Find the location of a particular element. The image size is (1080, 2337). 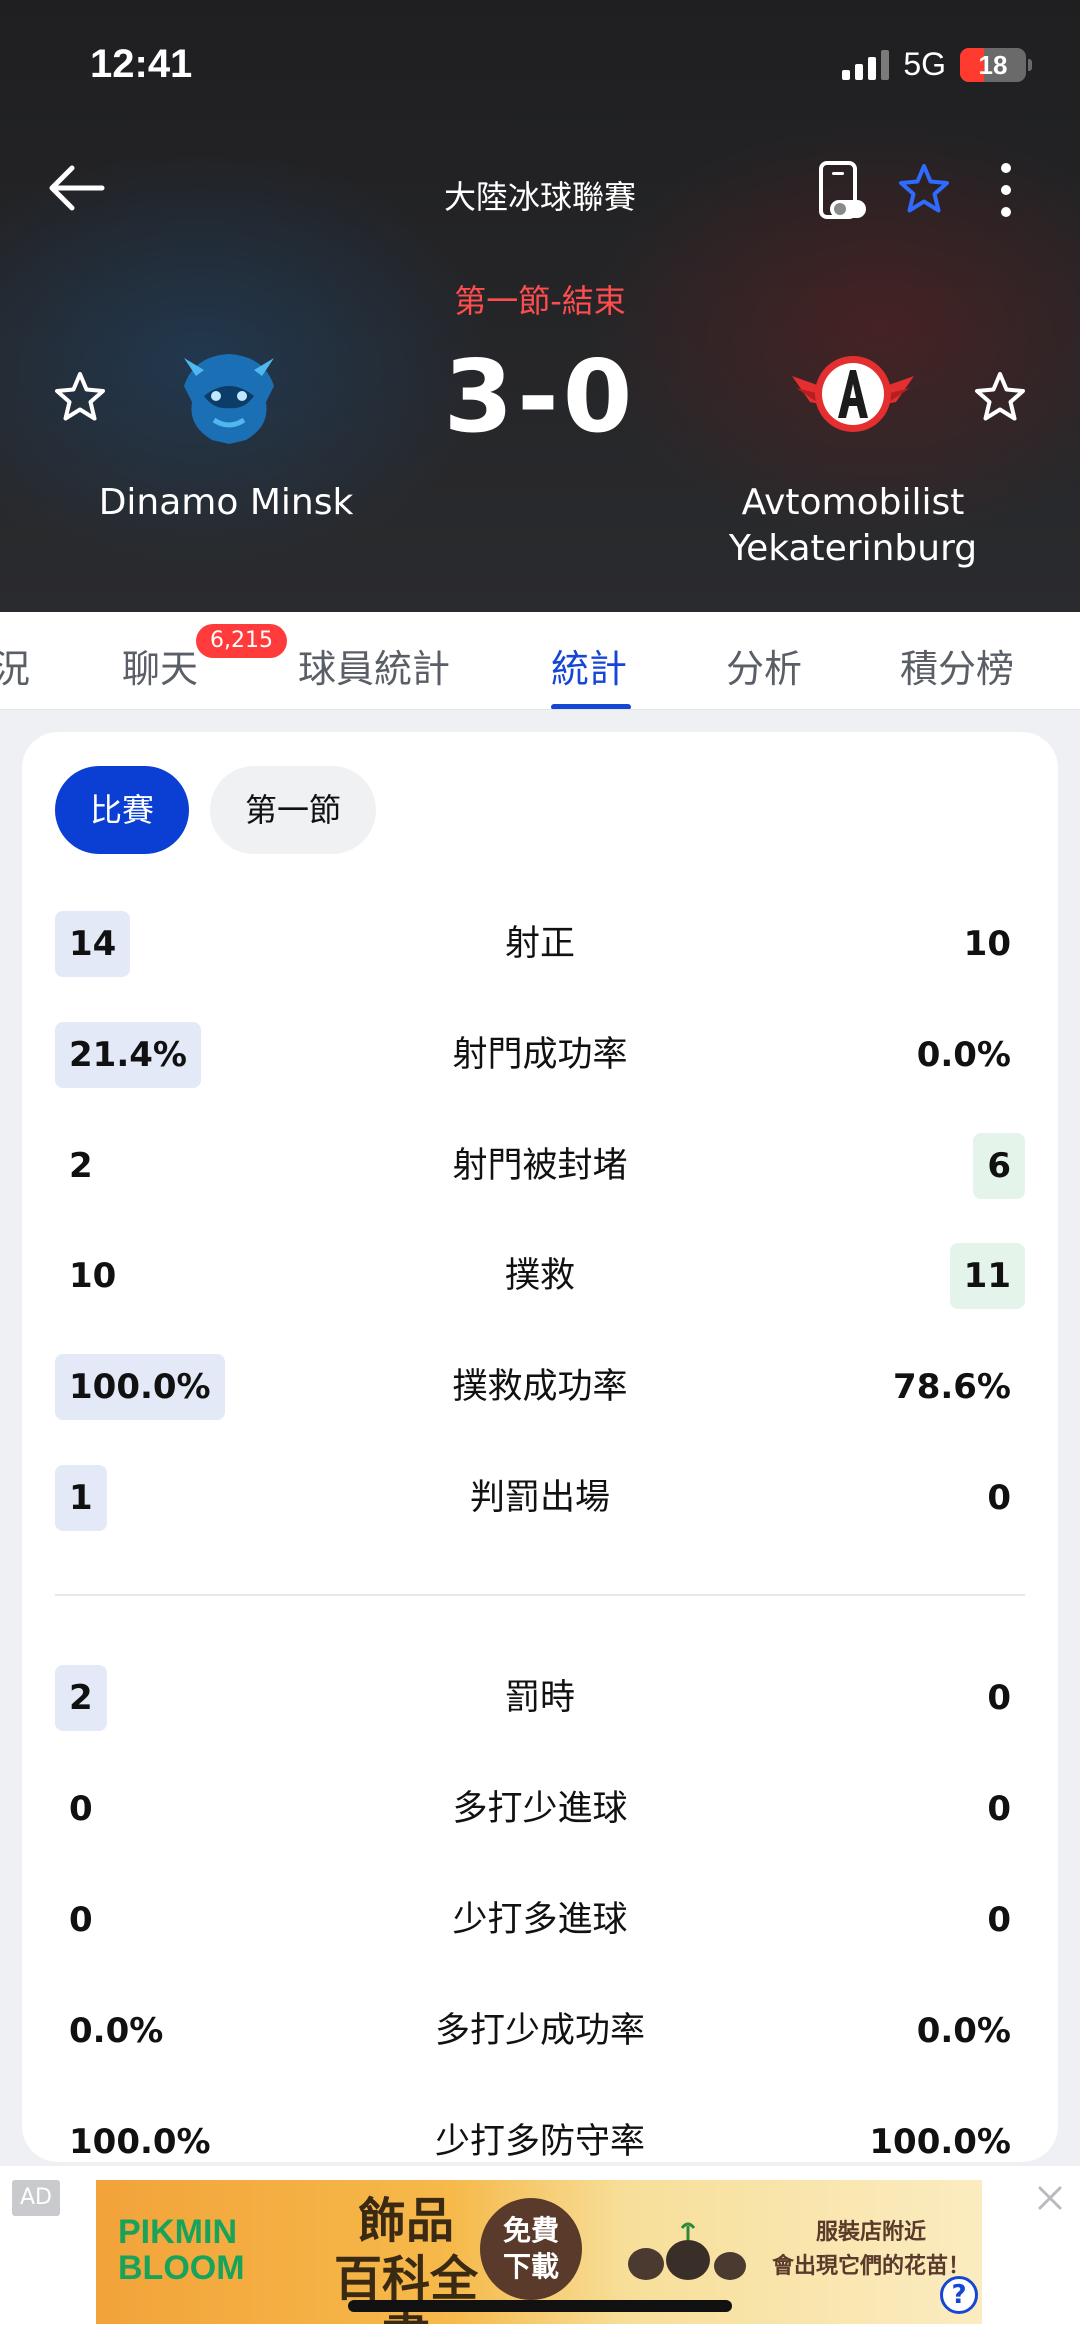

stat-row: 少打多進球 0 0 is located at coordinates (540, 1920).